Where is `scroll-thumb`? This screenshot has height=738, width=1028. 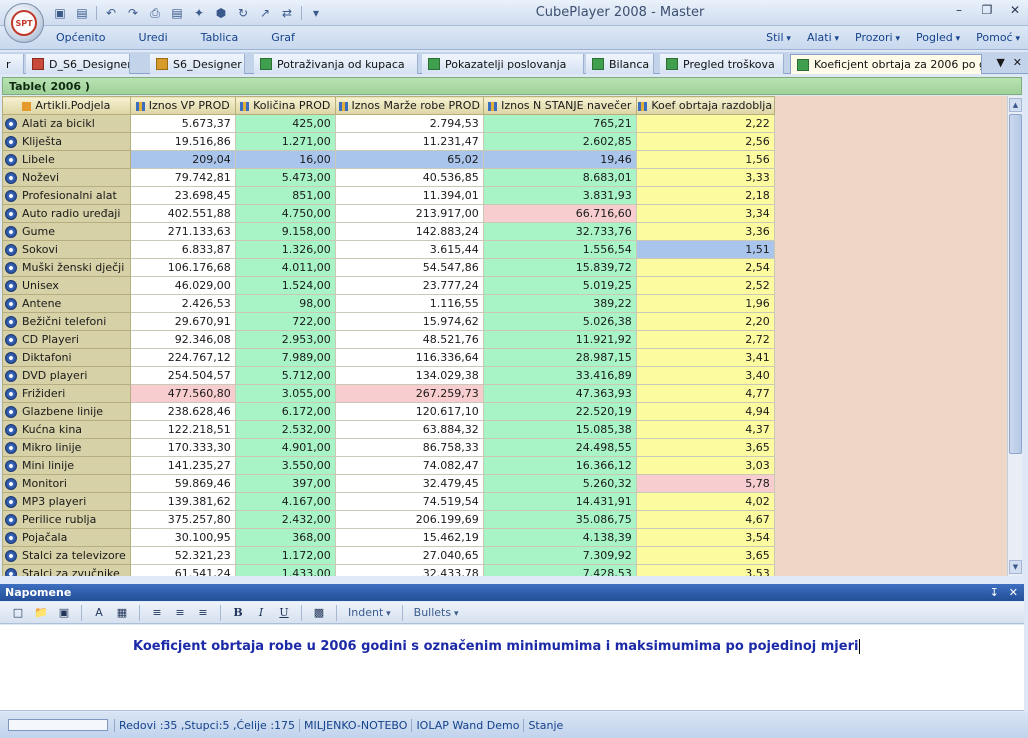
scroll-thumb is located at coordinates (1015, 284).